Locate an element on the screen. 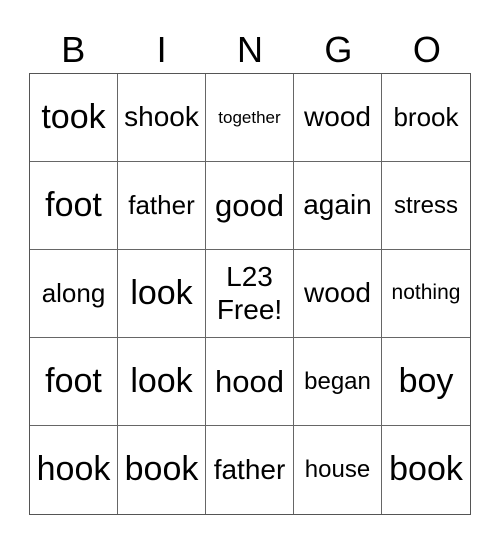 Image resolution: width=500 pixels, height=544 pixels. header-letter-b: B is located at coordinates (73, 49).